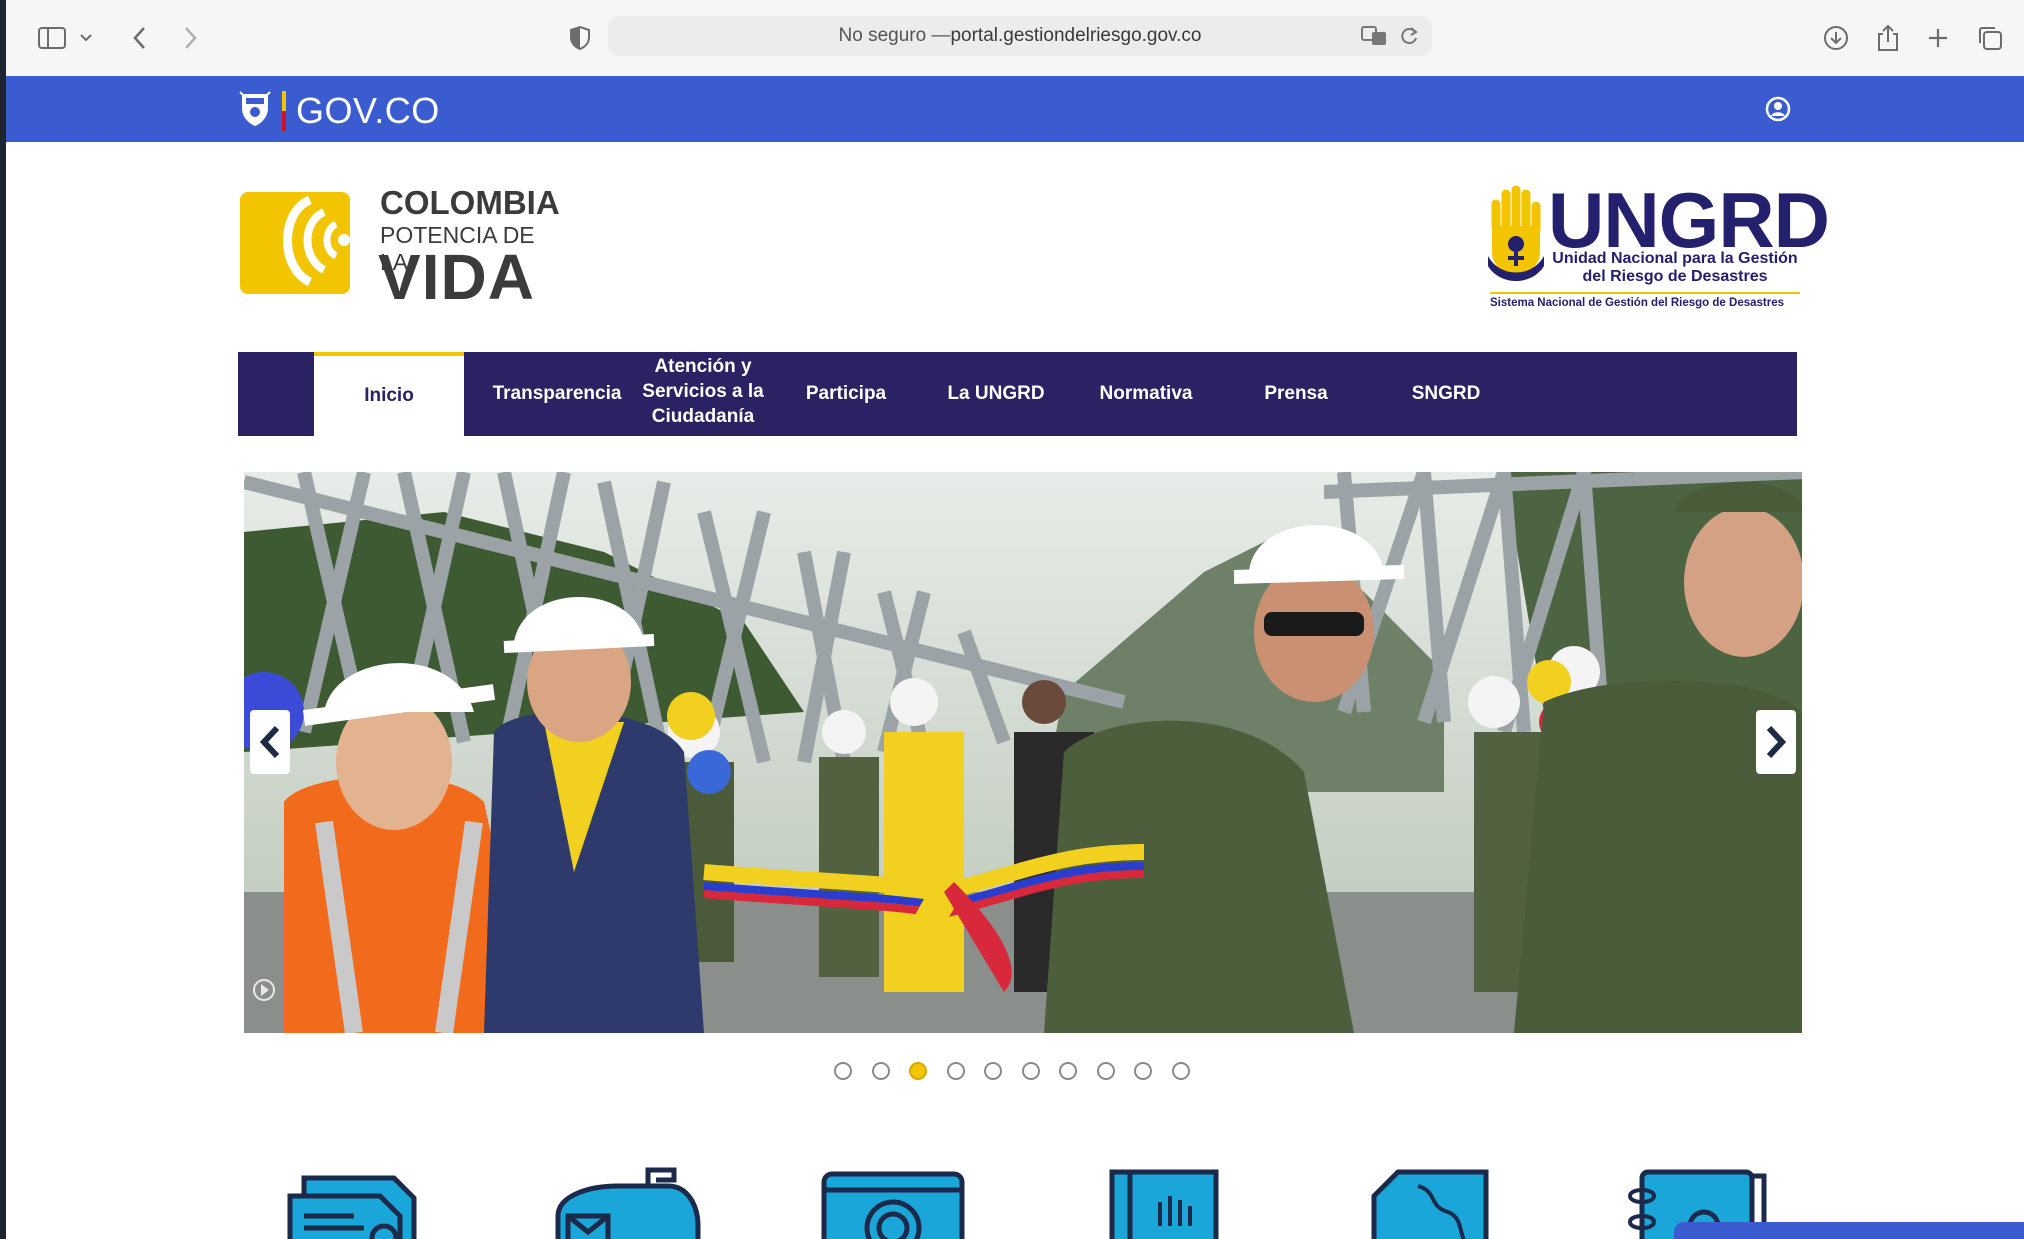 Image resolution: width=2024 pixels, height=1239 pixels. What do you see at coordinates (1689, 220) in the screenshot?
I see `ungrd-title: UNGRD` at bounding box center [1689, 220].